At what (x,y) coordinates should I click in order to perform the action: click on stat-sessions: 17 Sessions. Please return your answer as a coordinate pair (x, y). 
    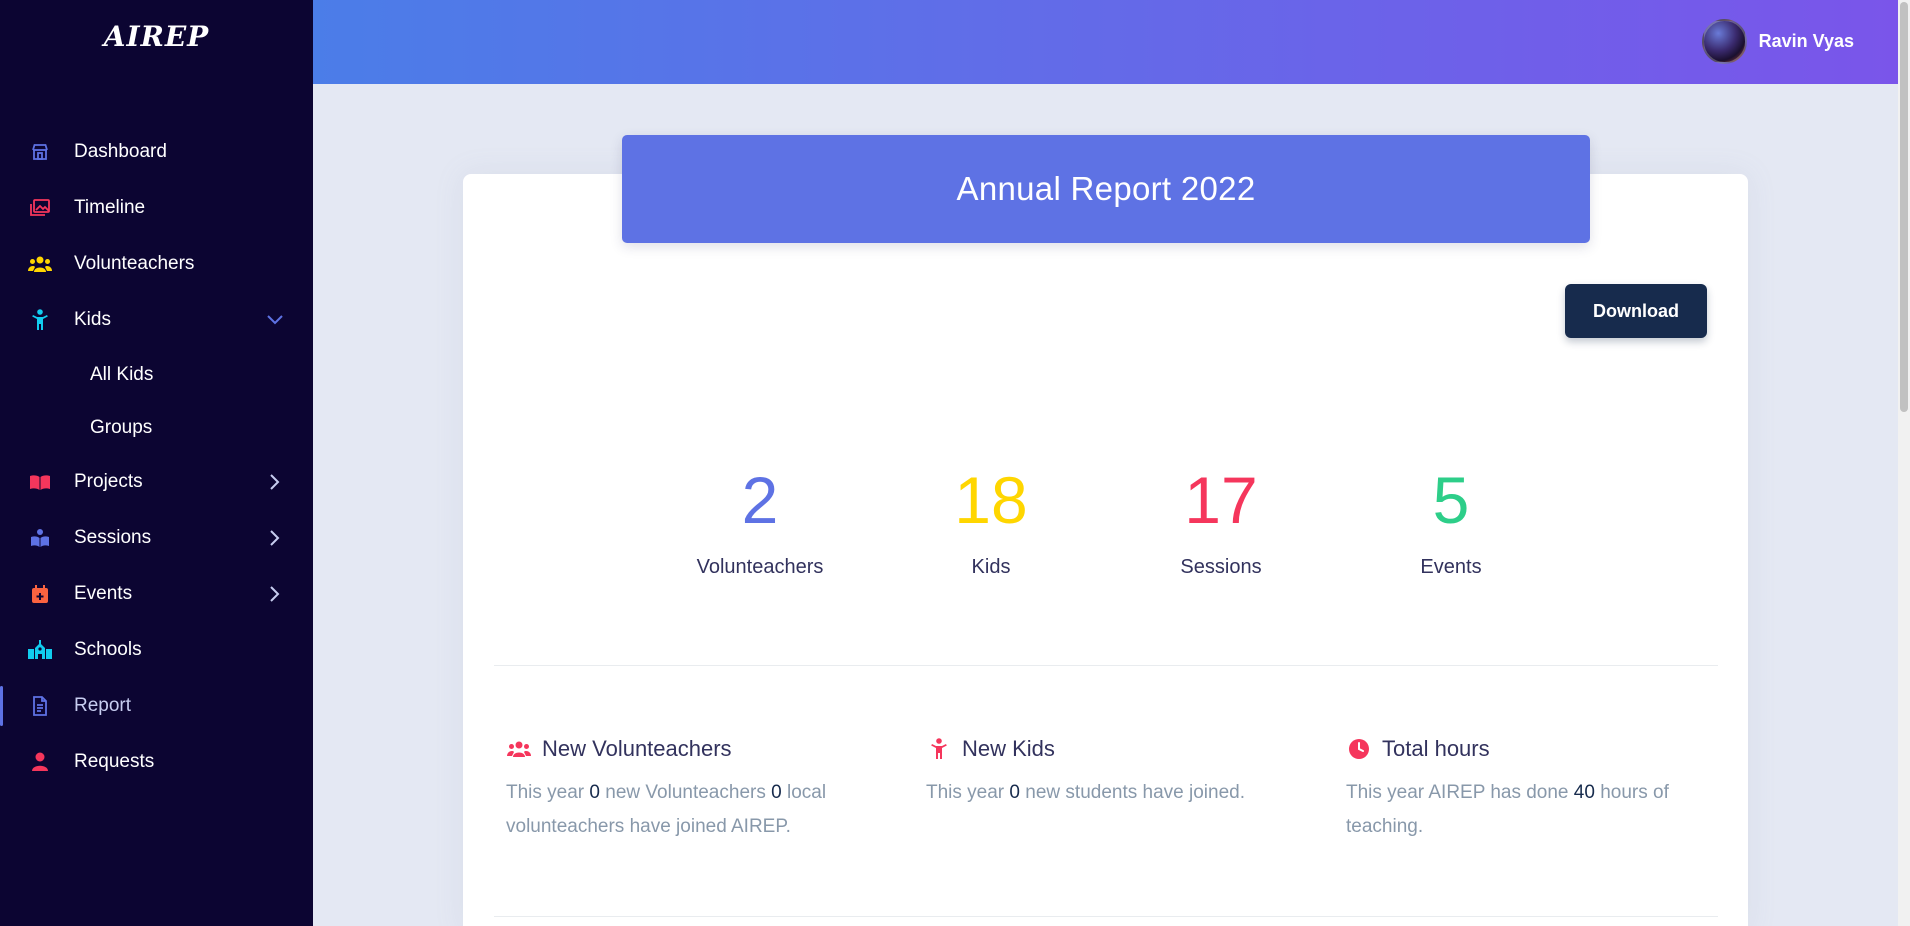
    Looking at the image, I should click on (1221, 519).